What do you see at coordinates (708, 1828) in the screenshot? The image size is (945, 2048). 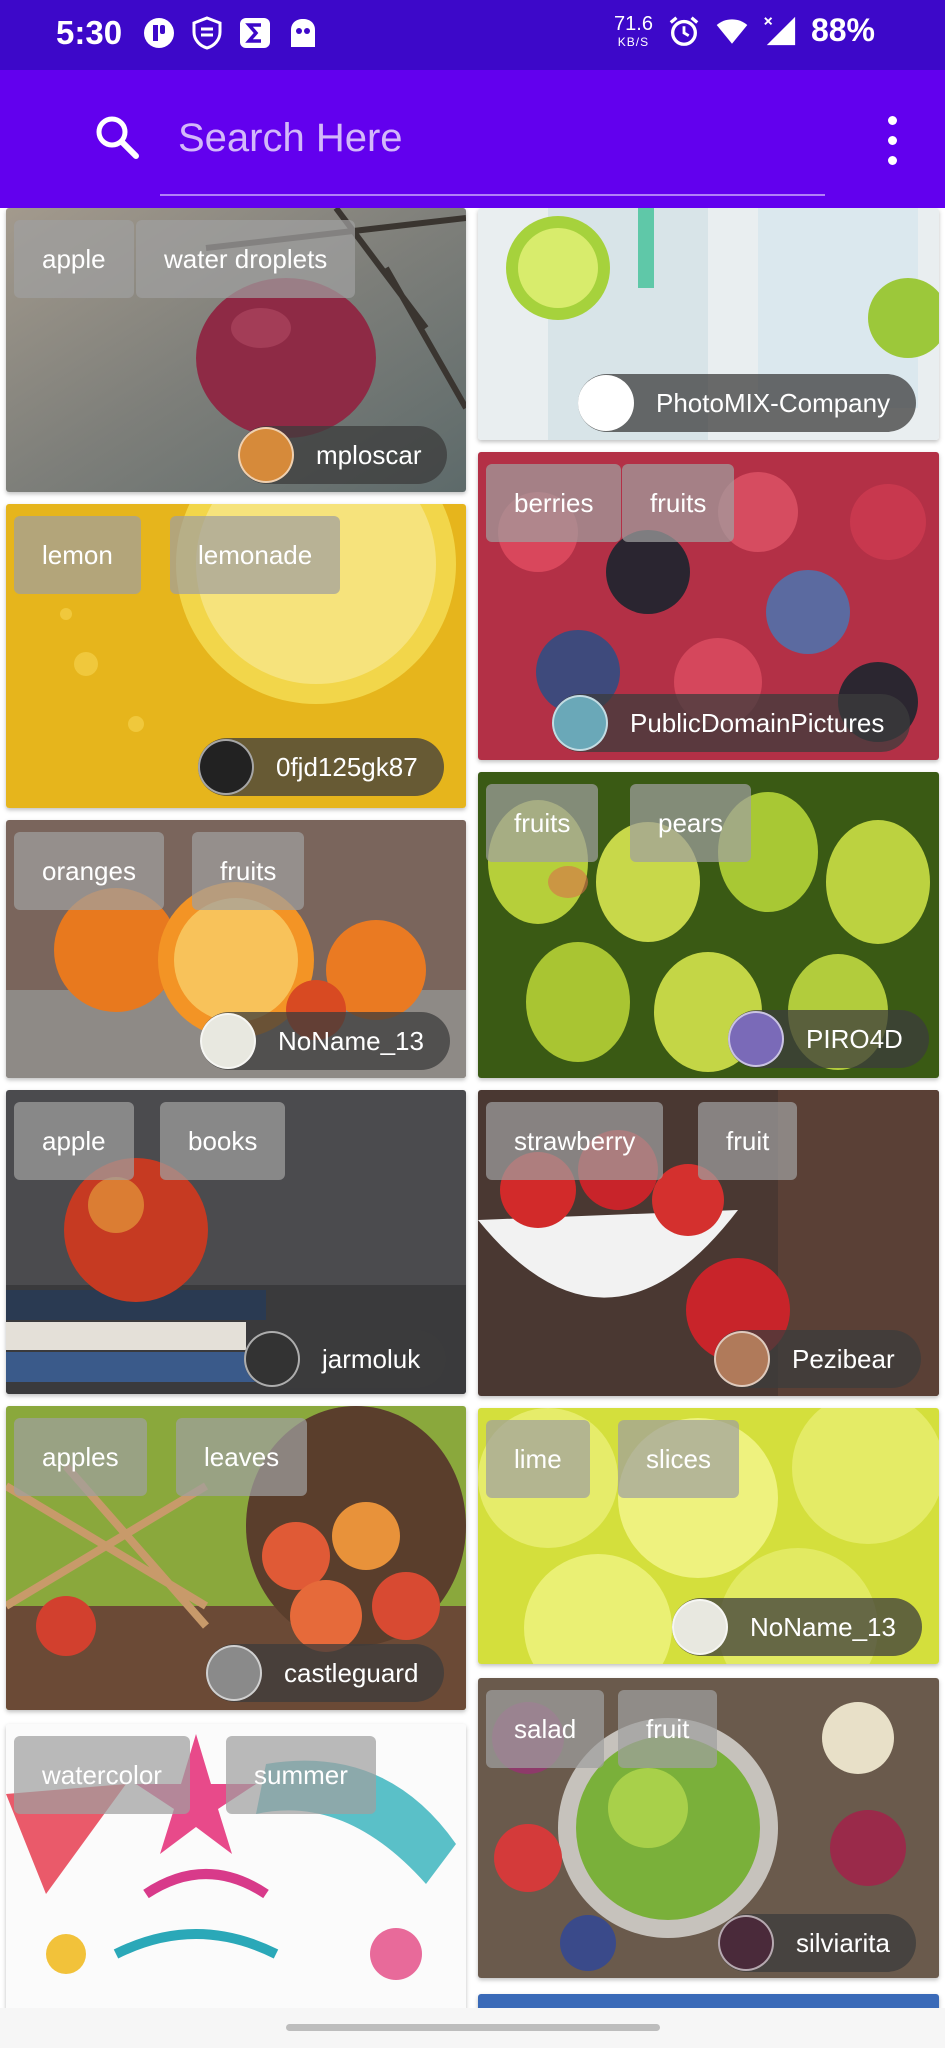 I see `image-card: salad fruit silviarita` at bounding box center [708, 1828].